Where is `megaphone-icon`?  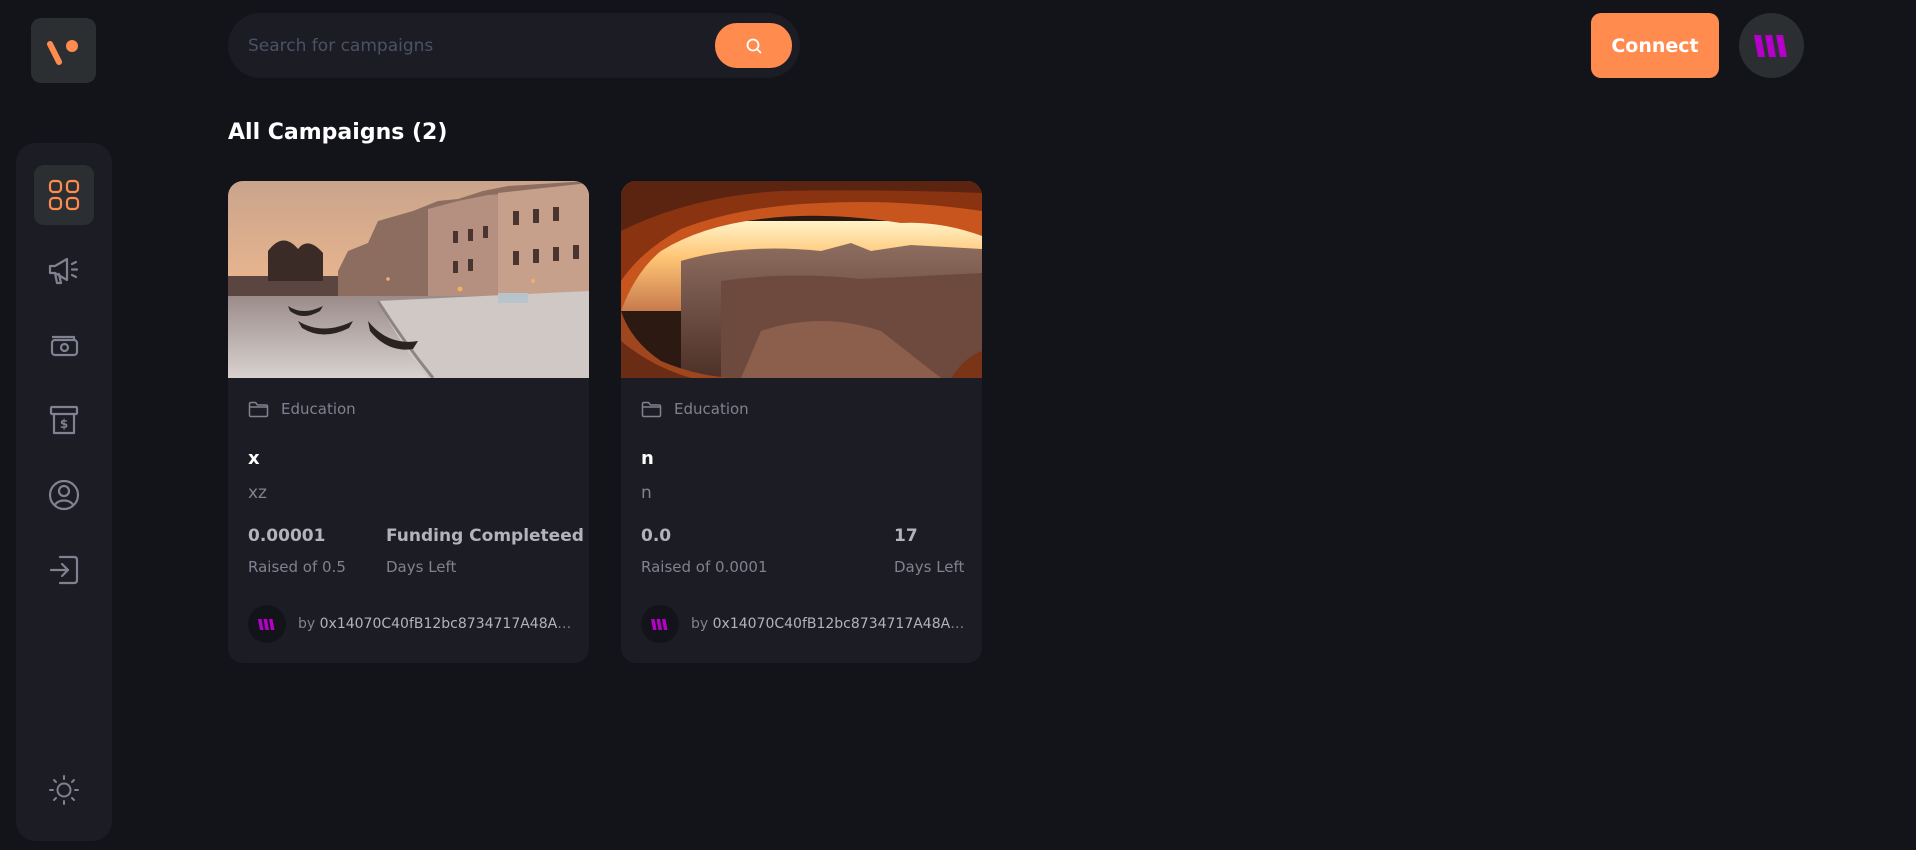 megaphone-icon is located at coordinates (63, 271).